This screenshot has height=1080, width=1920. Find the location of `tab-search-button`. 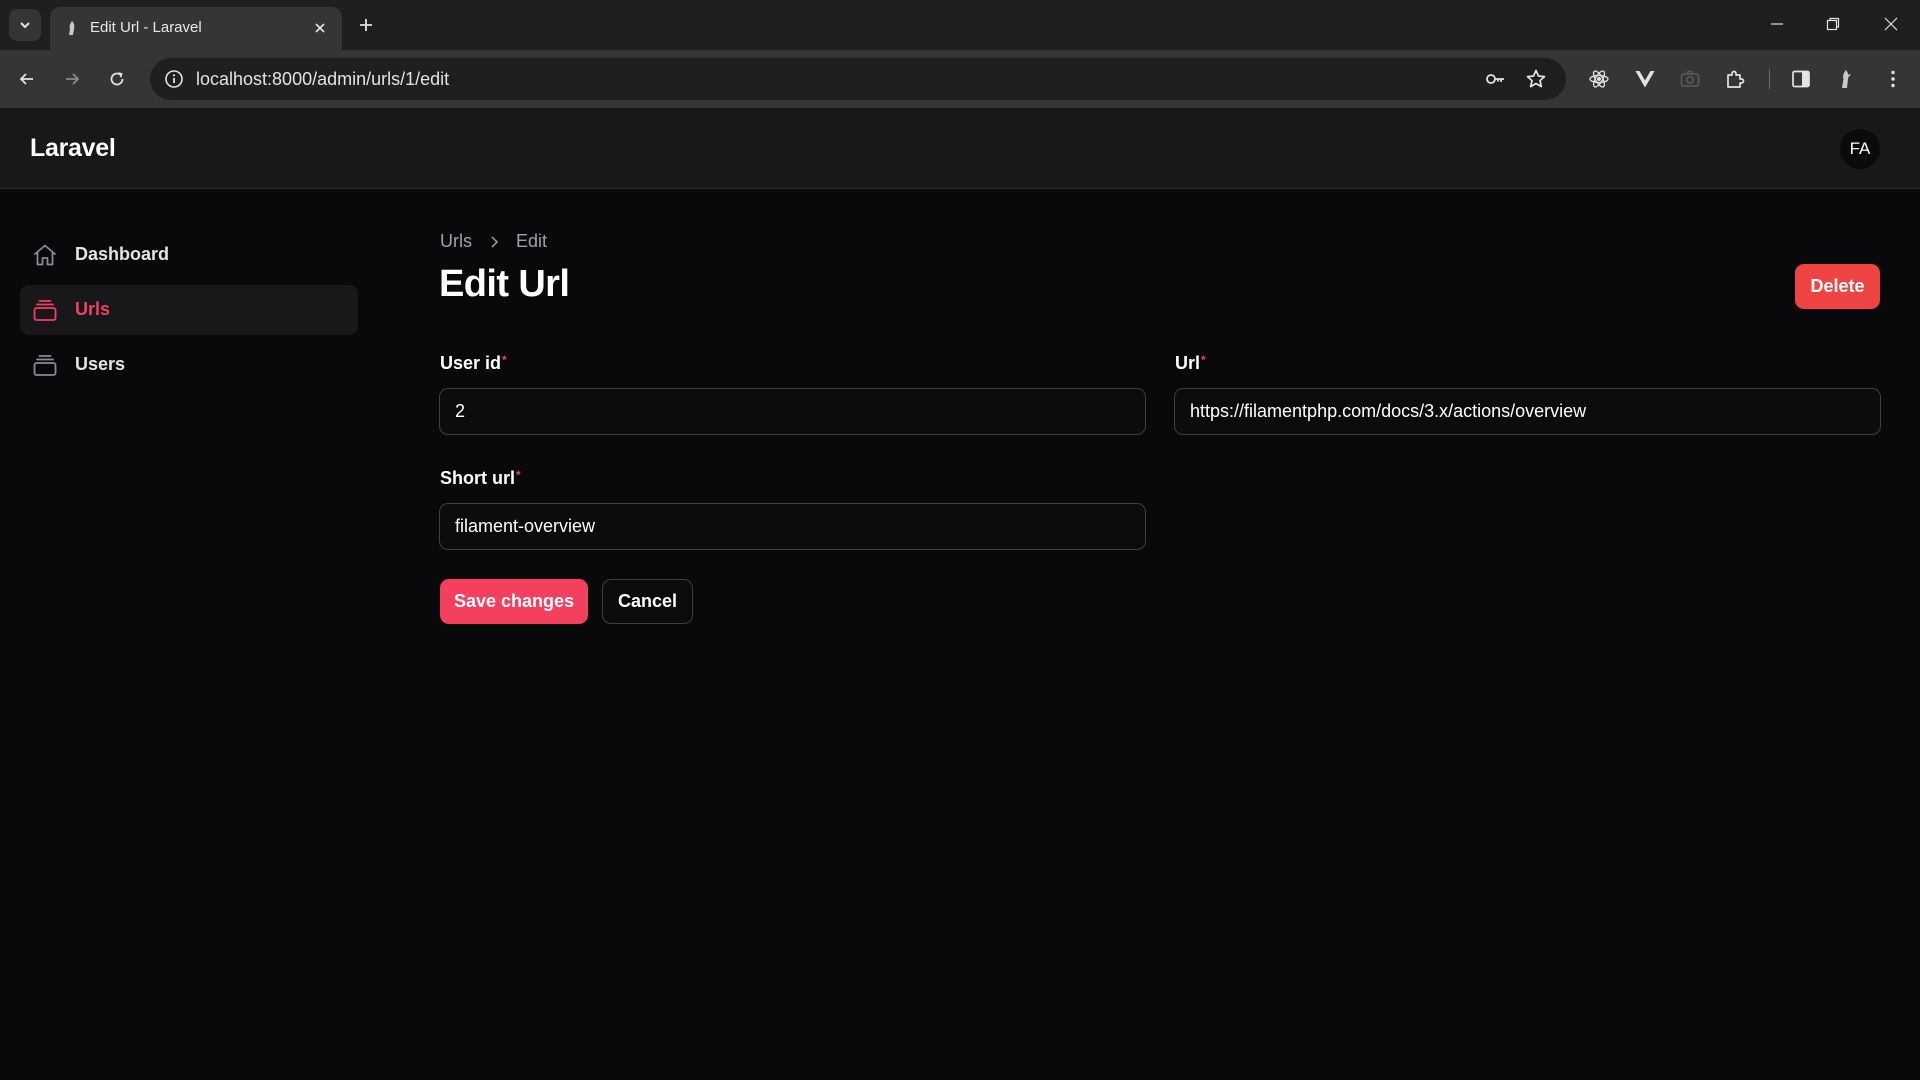

tab-search-button is located at coordinates (25, 25).